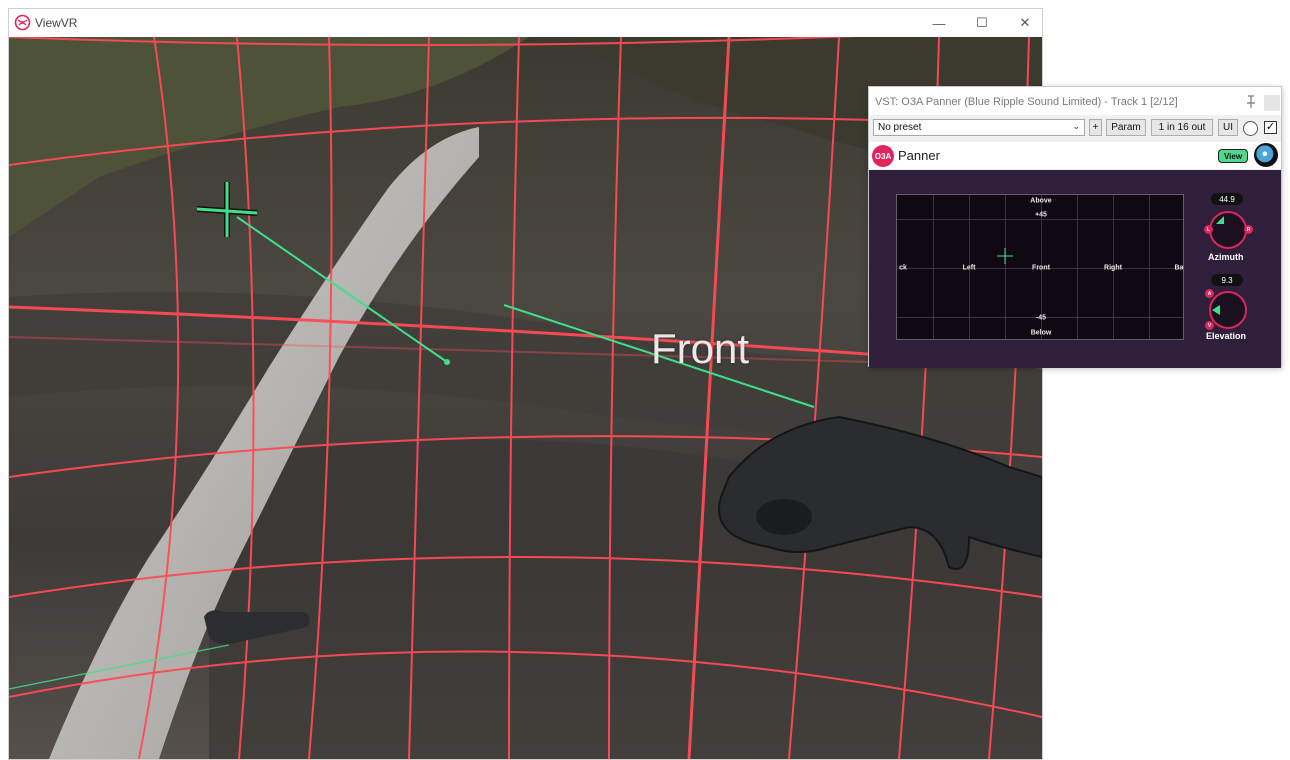 The width and height of the screenshot is (1290, 760). I want to click on azimuth-label: Azimuth, so click(1226, 257).